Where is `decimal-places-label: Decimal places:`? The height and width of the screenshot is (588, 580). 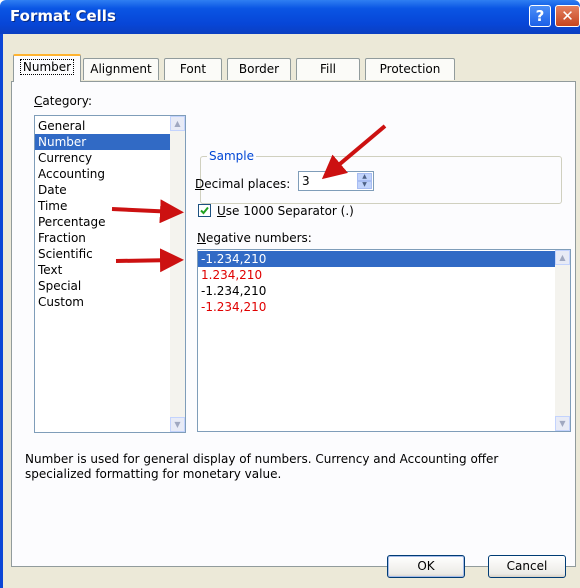
decimal-places-label: Decimal places: is located at coordinates (243, 184).